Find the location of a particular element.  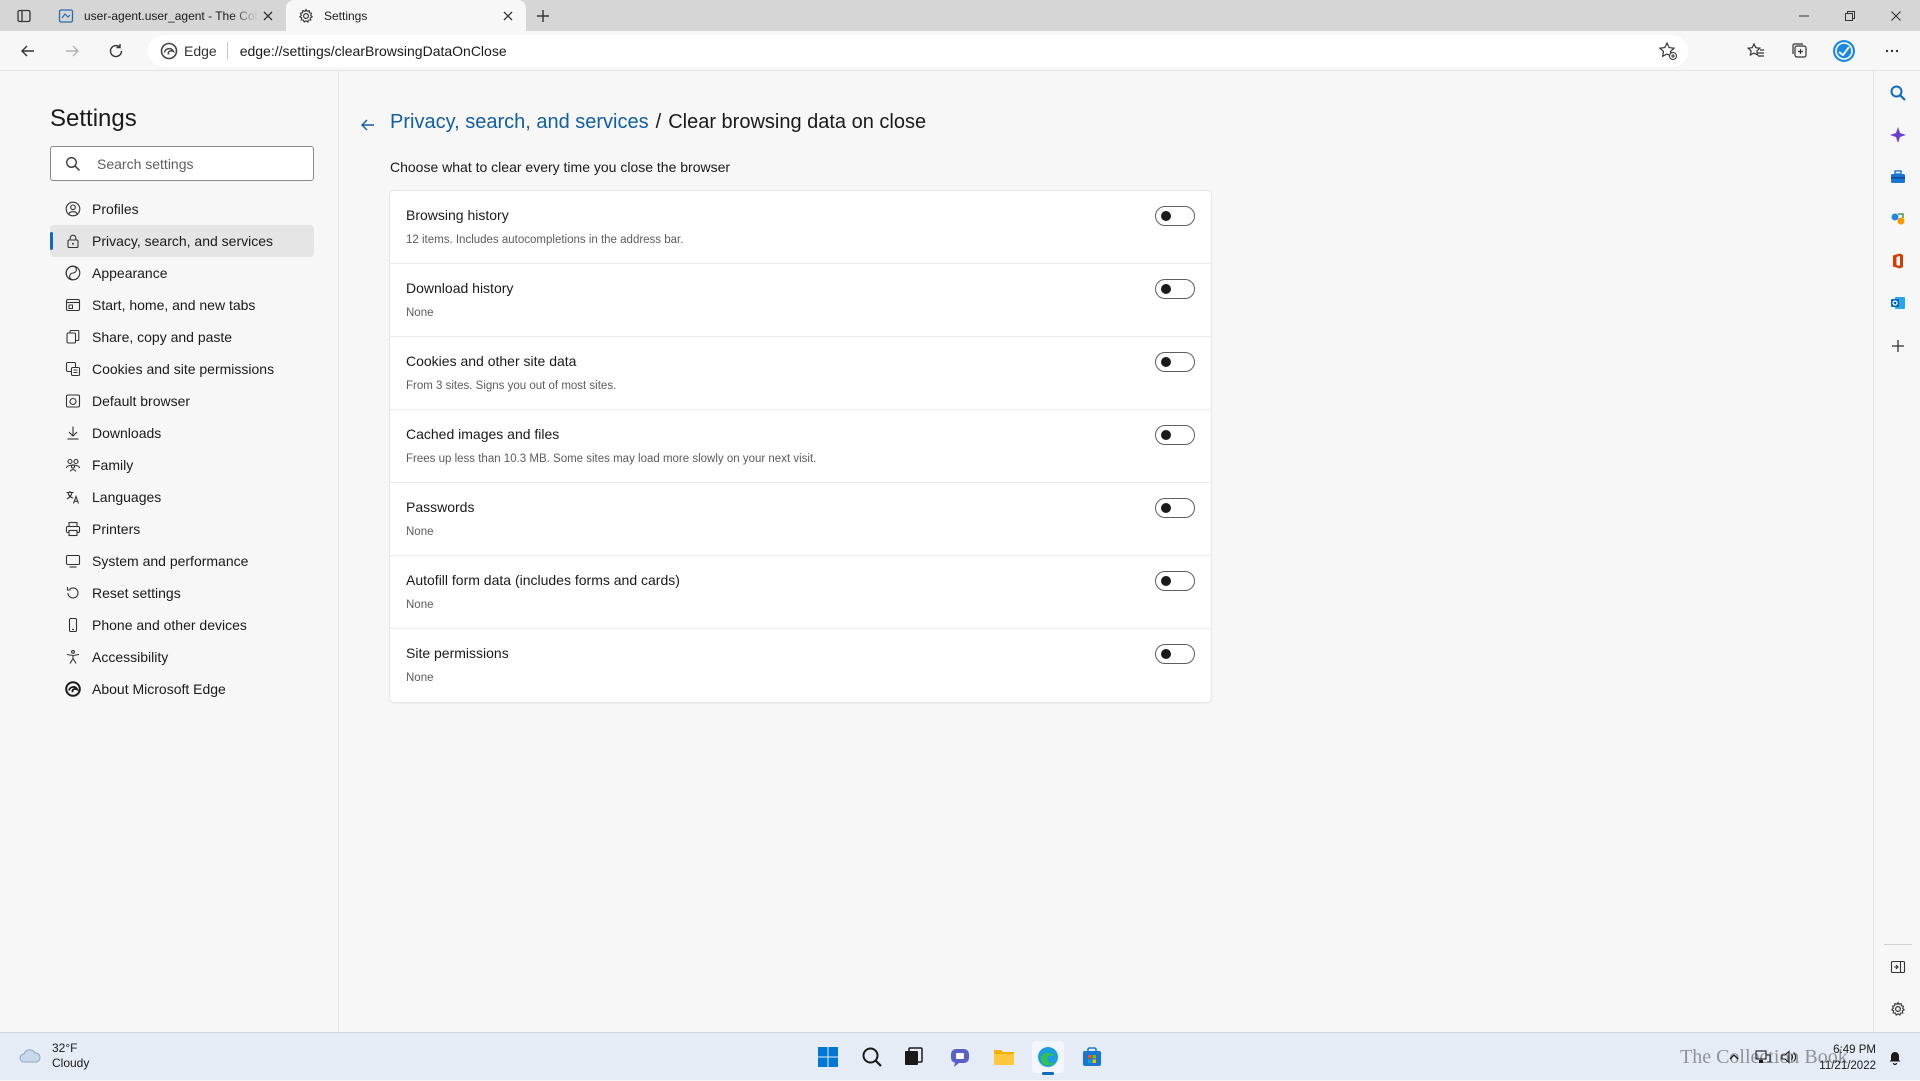

taskbar-search-button is located at coordinates (872, 1057).